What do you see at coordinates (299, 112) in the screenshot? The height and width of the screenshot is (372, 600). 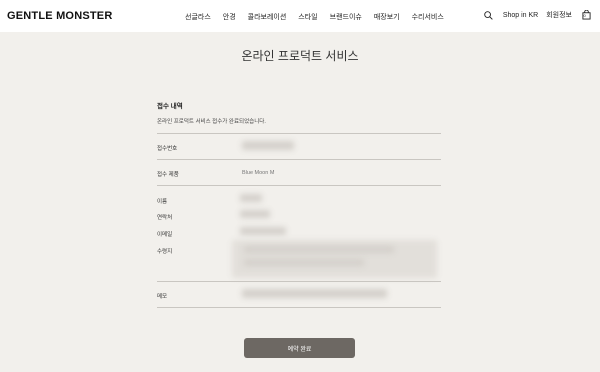 I see `receipt-section-header: 접수 내역 온라인 프로덕트 서비스 접수가 완료되었습니다.` at bounding box center [299, 112].